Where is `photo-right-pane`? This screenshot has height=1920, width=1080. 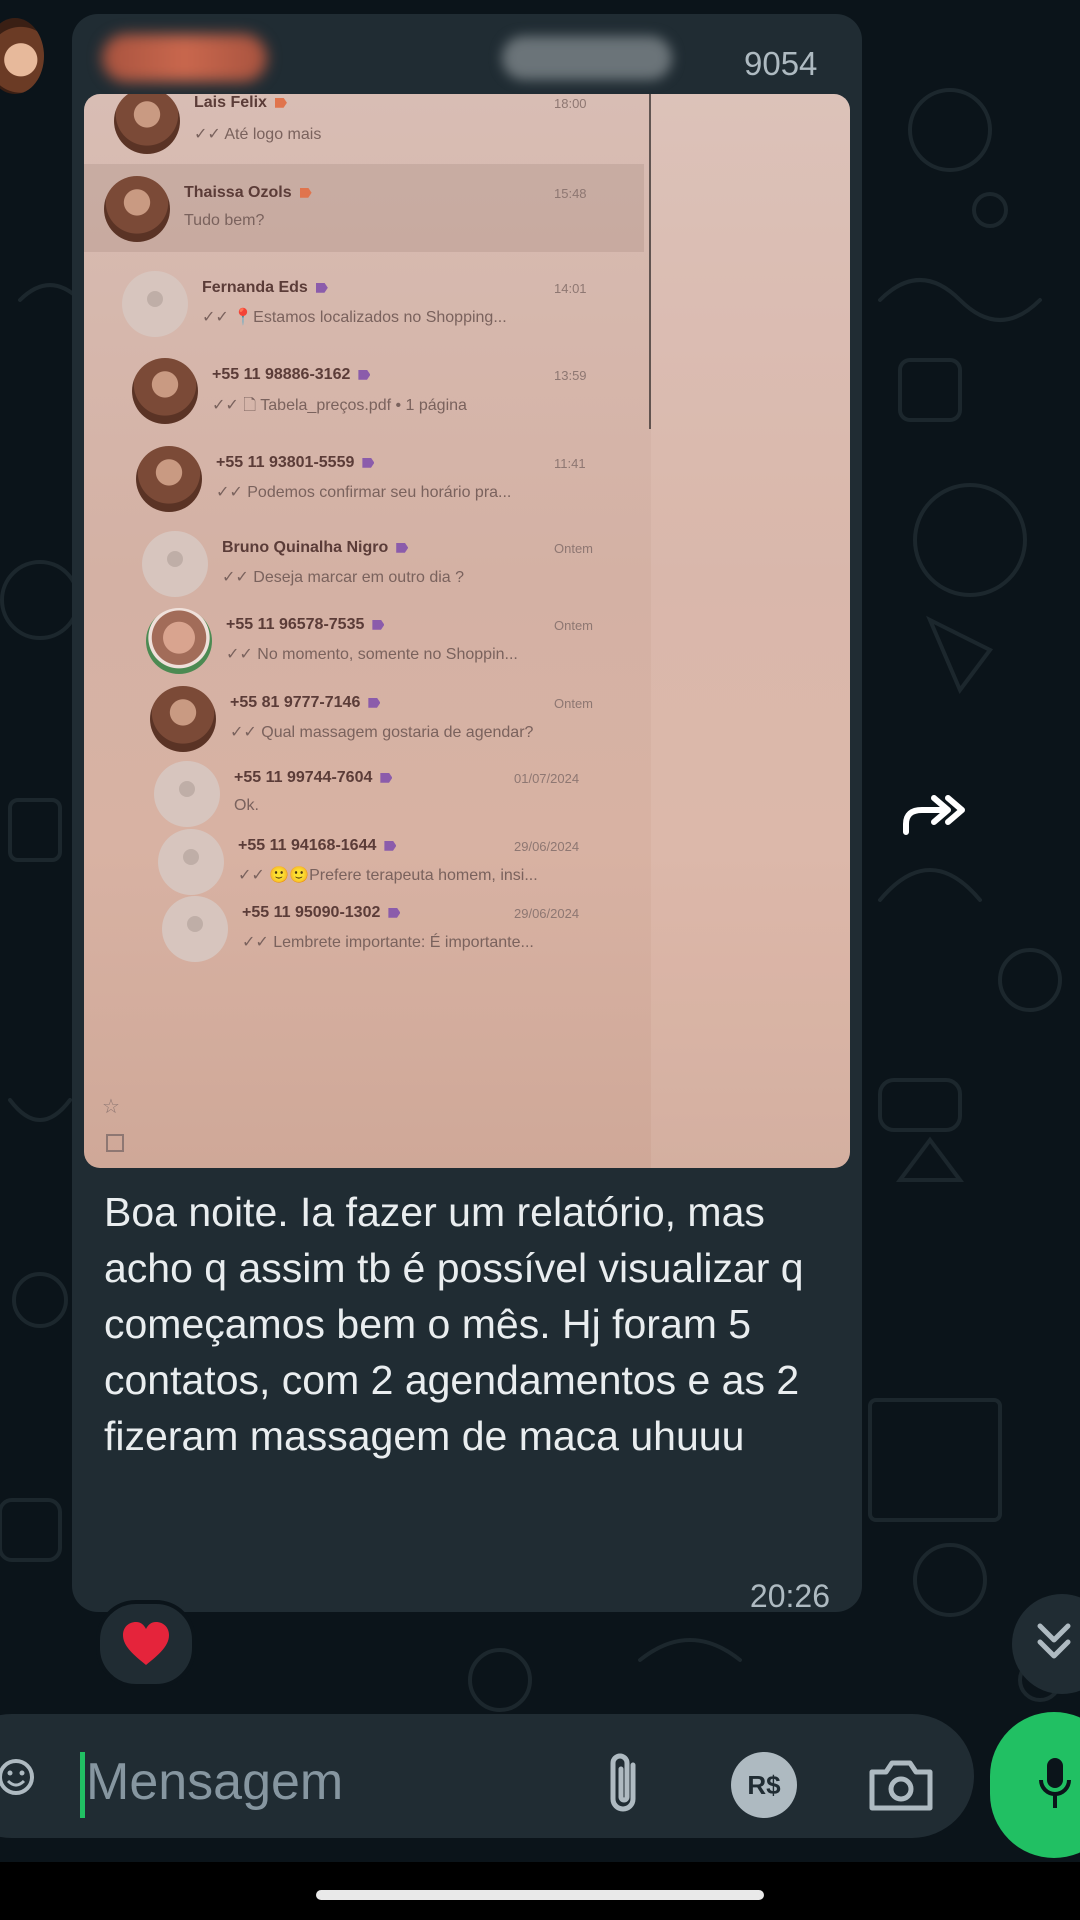 photo-right-pane is located at coordinates (750, 631).